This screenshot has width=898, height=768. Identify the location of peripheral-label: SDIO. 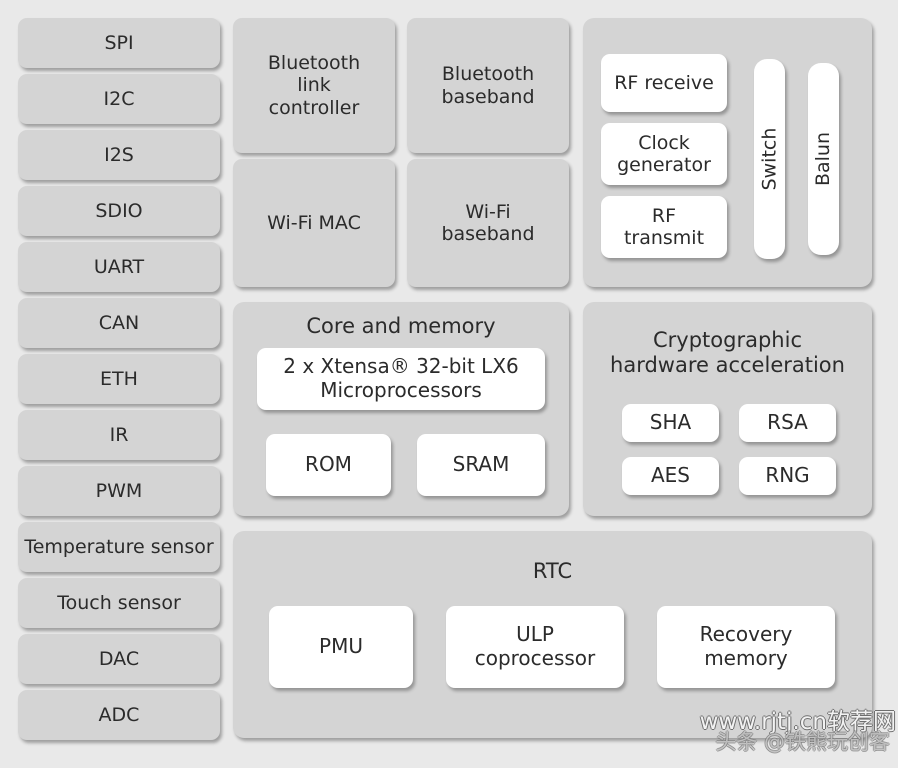
(119, 210).